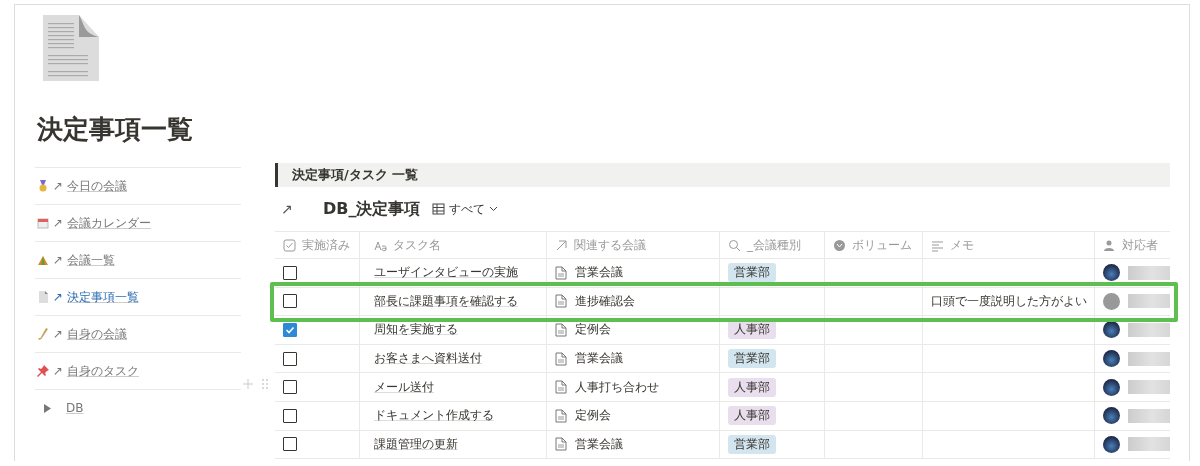 The height and width of the screenshot is (466, 1200). Describe the element at coordinates (372, 209) in the screenshot. I see `database-title: DB_決定事項` at that location.